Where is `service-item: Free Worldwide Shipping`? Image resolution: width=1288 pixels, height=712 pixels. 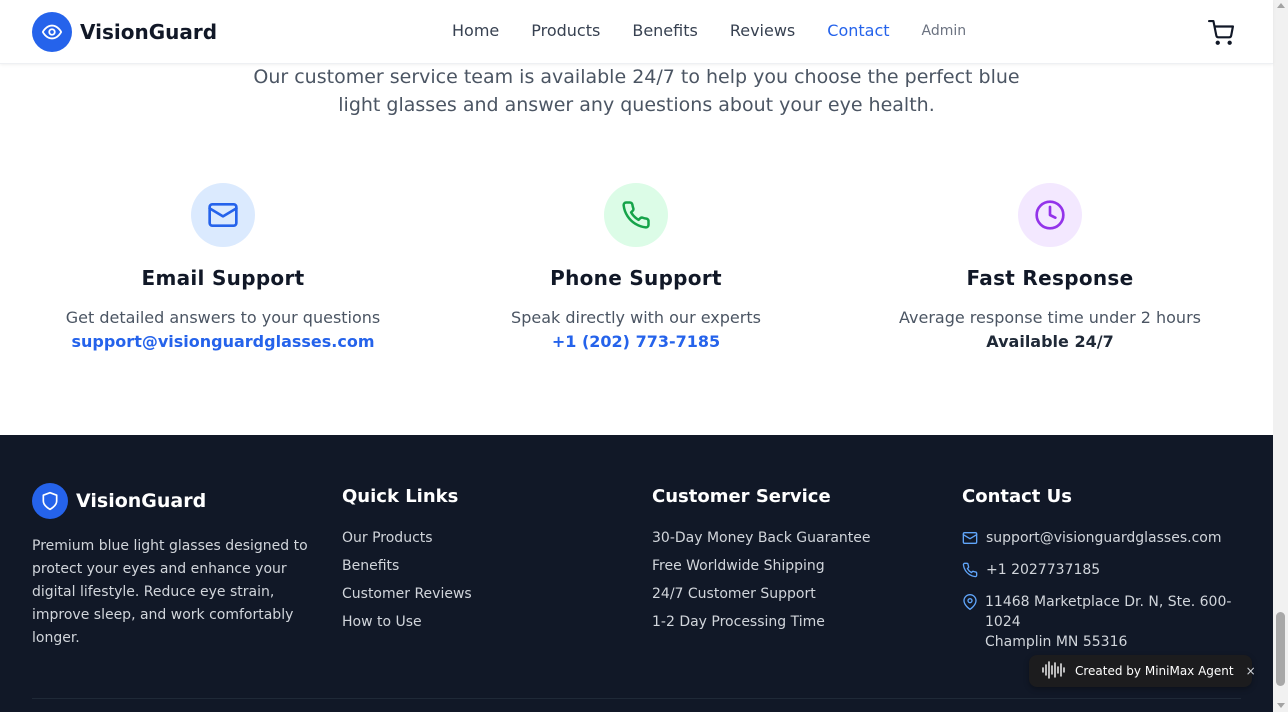 service-item: Free Worldwide Shipping is located at coordinates (738, 566).